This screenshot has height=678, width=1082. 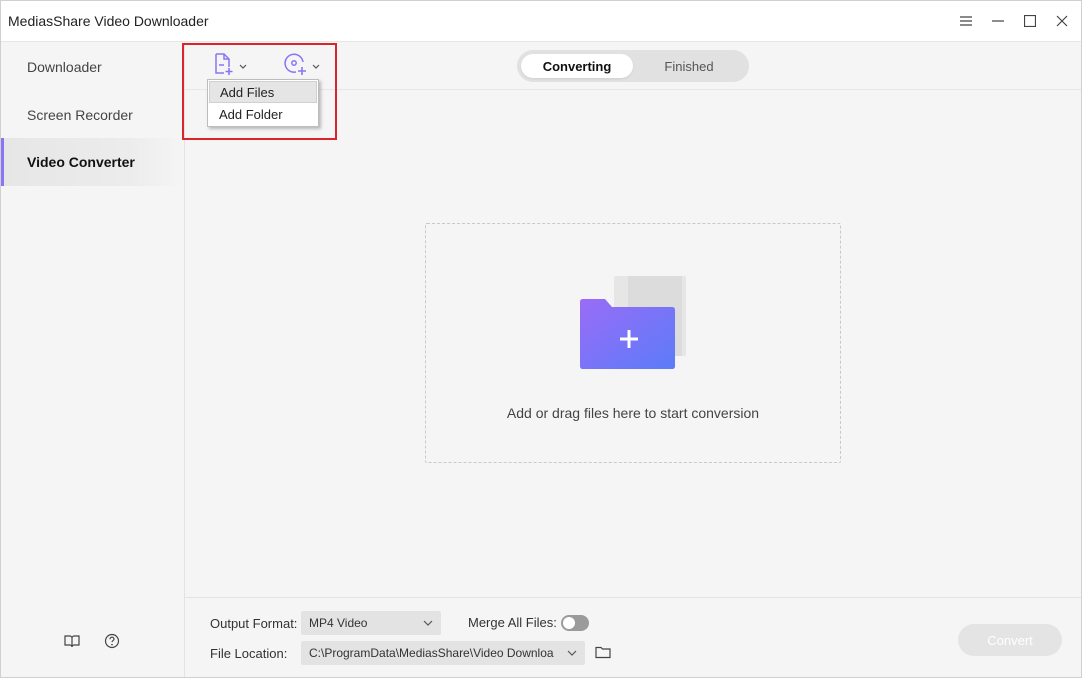 I want to click on tab-finished: Finished, so click(x=689, y=66).